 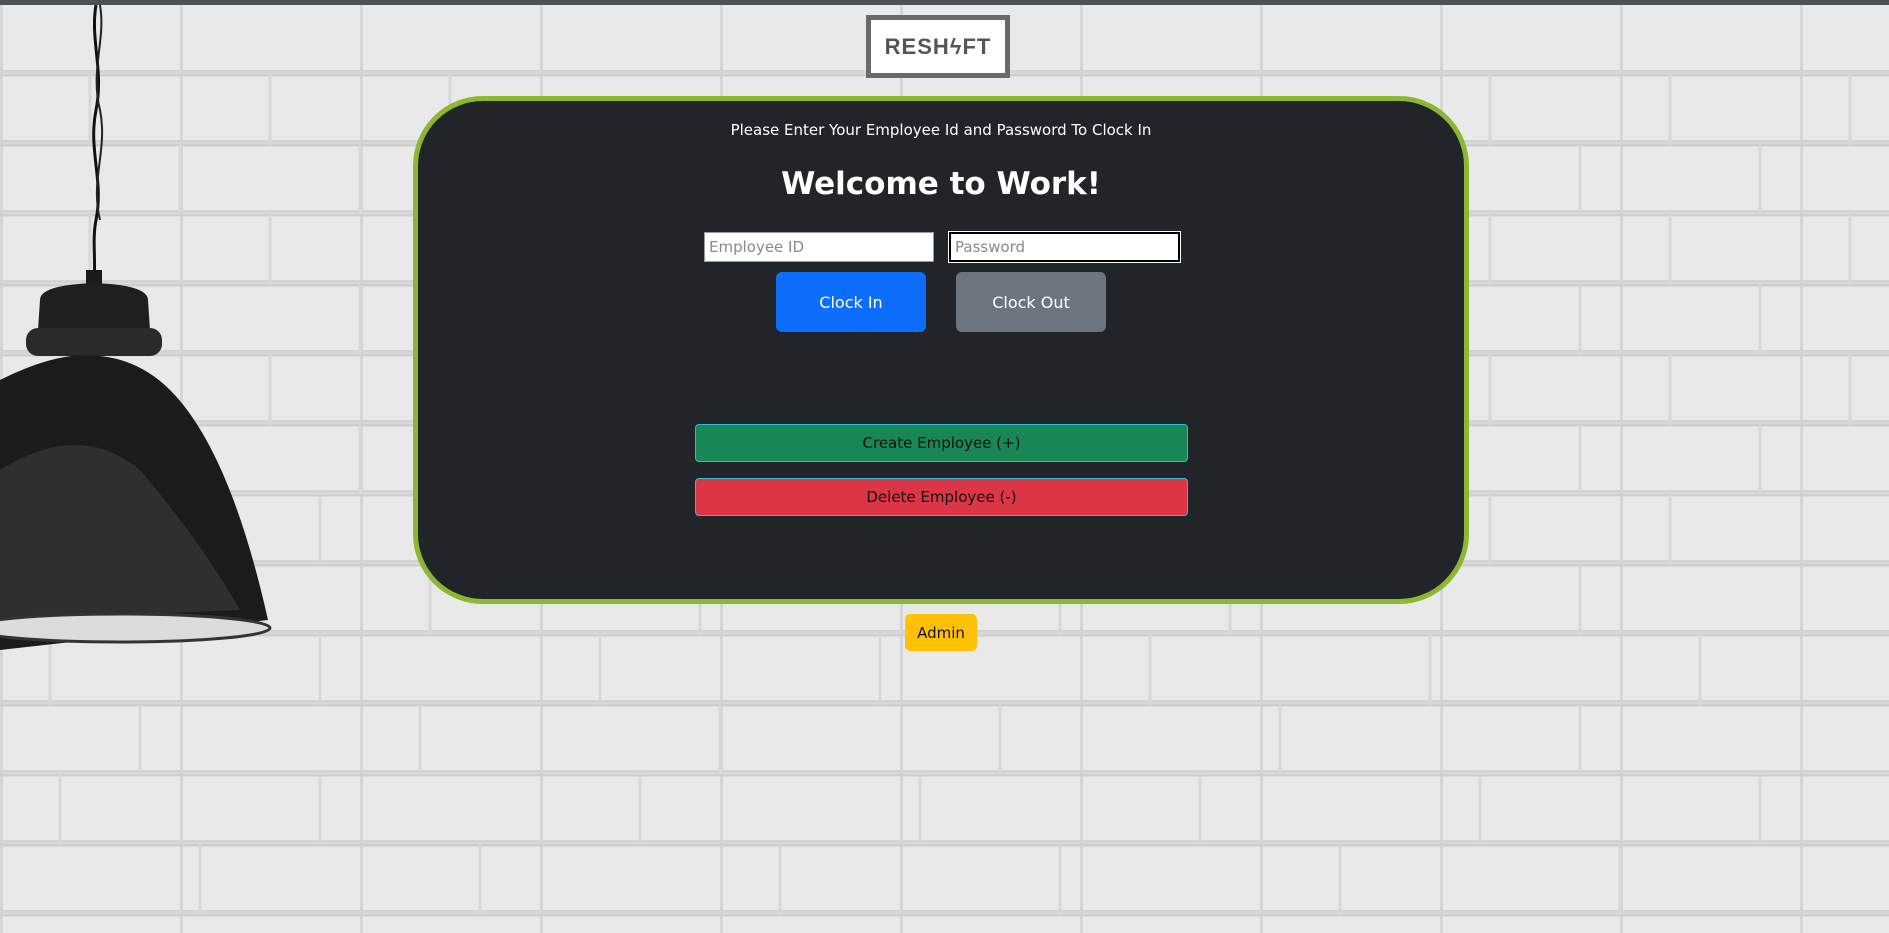 What do you see at coordinates (944, 2) in the screenshot?
I see `top-bar` at bounding box center [944, 2].